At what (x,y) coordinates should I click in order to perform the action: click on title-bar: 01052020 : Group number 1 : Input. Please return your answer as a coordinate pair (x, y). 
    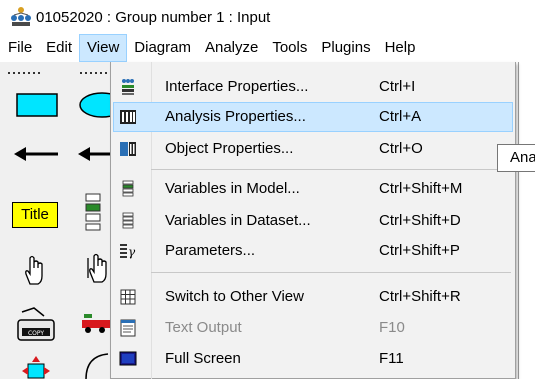
    Looking at the image, I should click on (267, 17).